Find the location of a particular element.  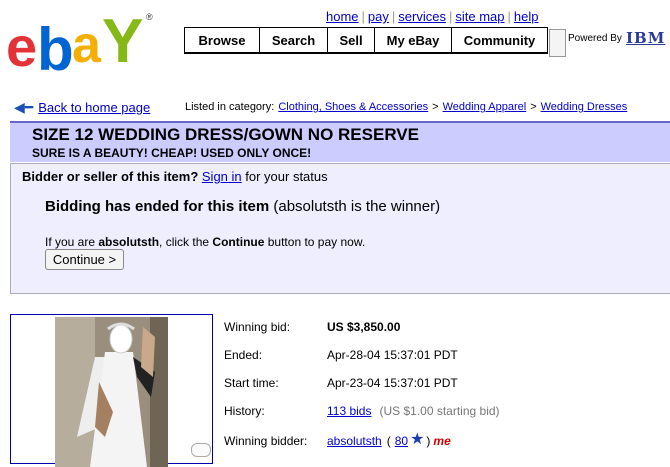

back-to-home: ◀━ Back to home page is located at coordinates (82, 107).